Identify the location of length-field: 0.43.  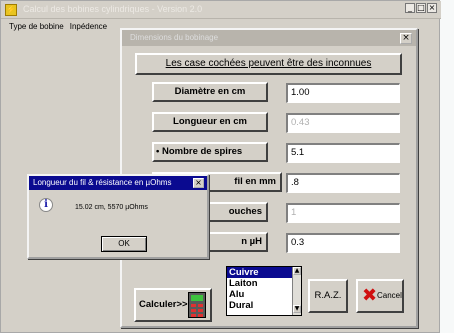
(343, 123).